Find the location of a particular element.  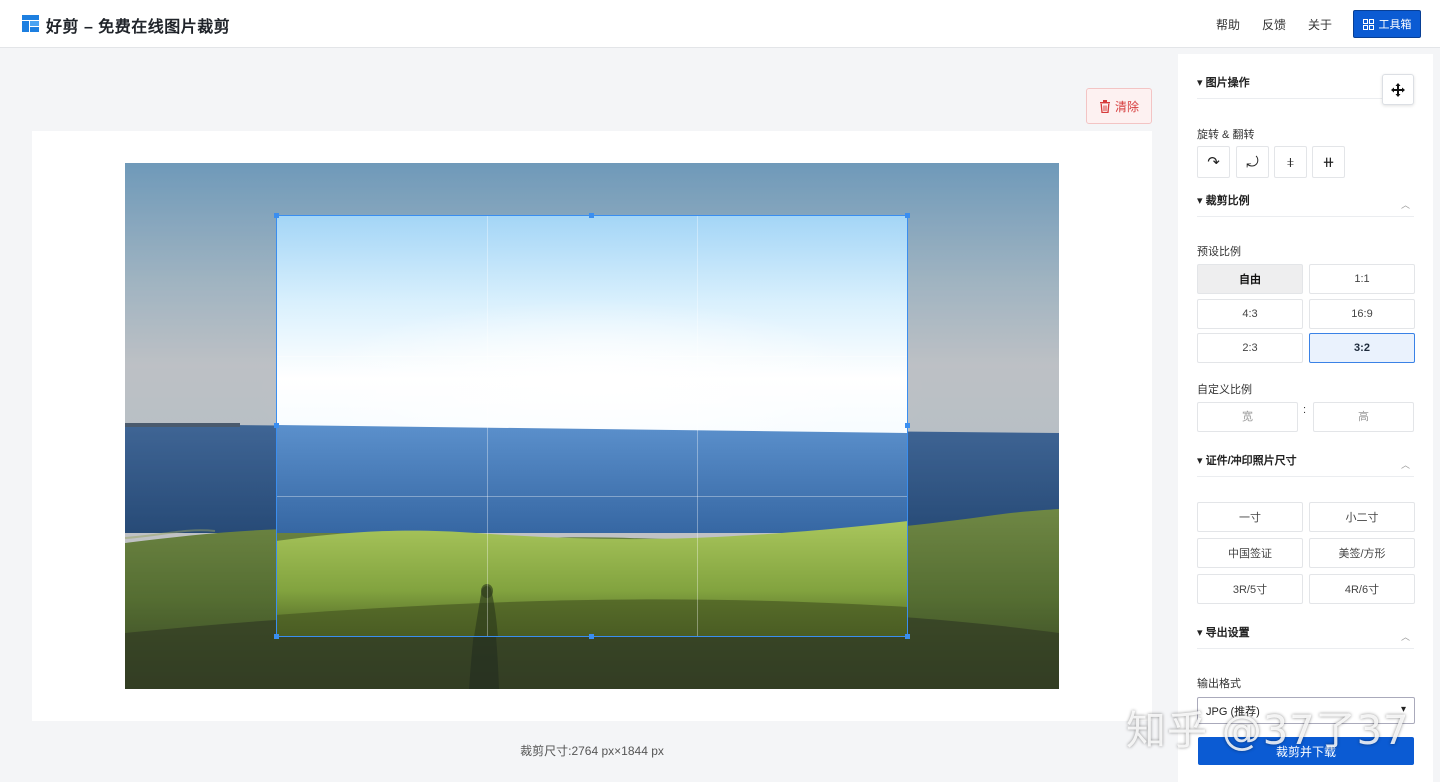

ratio-3-2-button: 3:2 is located at coordinates (1362, 348).